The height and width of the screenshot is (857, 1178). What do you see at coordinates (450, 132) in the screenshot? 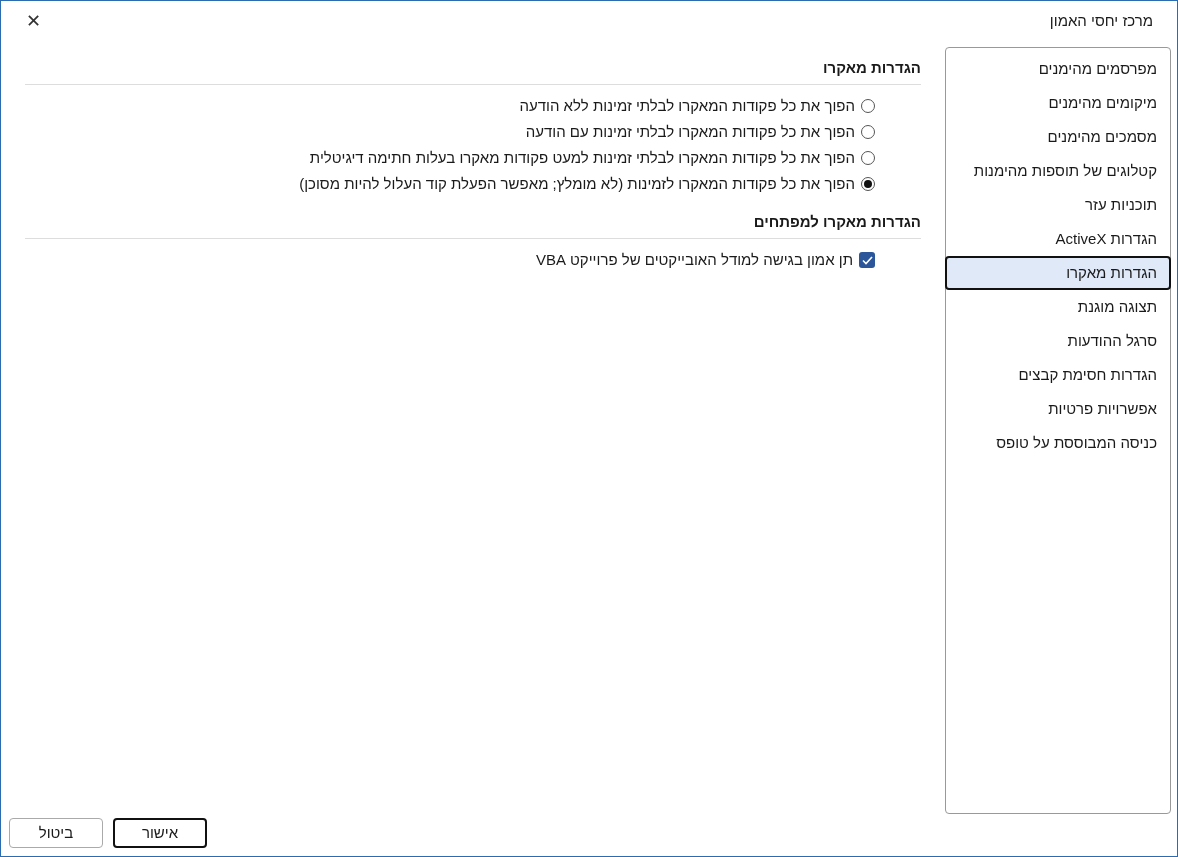
I see `radio-option: הפוך את כל פקודות המאקרו לבלתי זמינות עם הודעה` at bounding box center [450, 132].